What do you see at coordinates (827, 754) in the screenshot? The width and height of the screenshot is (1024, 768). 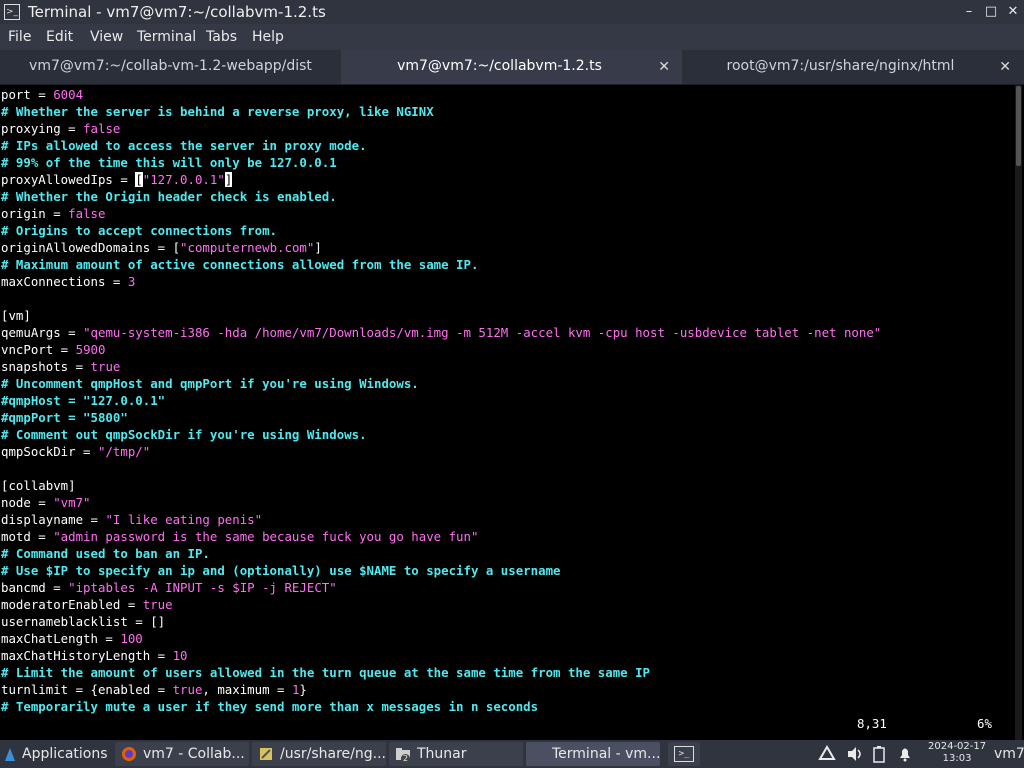 I see `network-icon` at bounding box center [827, 754].